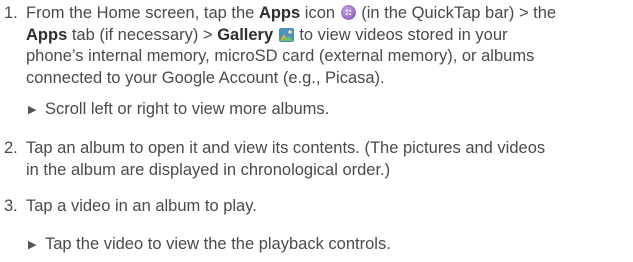 This screenshot has width=633, height=262. I want to click on apps-label: Apps, so click(279, 13).